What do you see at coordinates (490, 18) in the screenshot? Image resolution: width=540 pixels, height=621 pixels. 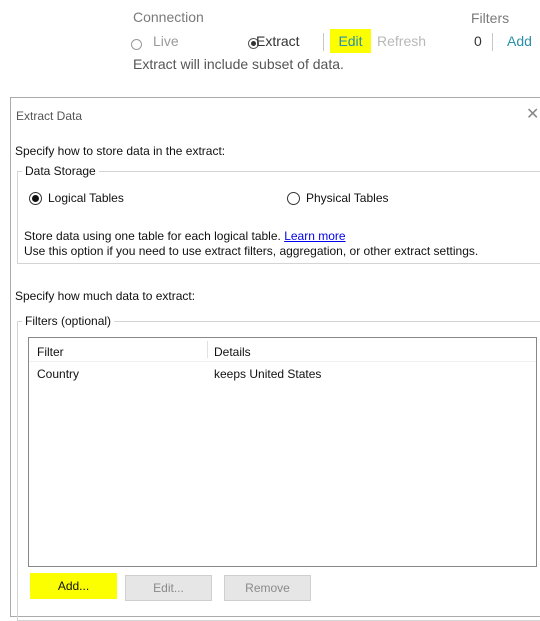 I see `filters-title: Filters` at bounding box center [490, 18].